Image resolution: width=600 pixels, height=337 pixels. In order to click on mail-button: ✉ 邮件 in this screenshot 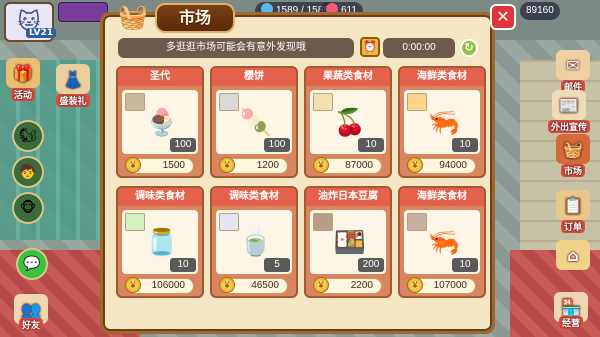, I will do `click(573, 71)`.